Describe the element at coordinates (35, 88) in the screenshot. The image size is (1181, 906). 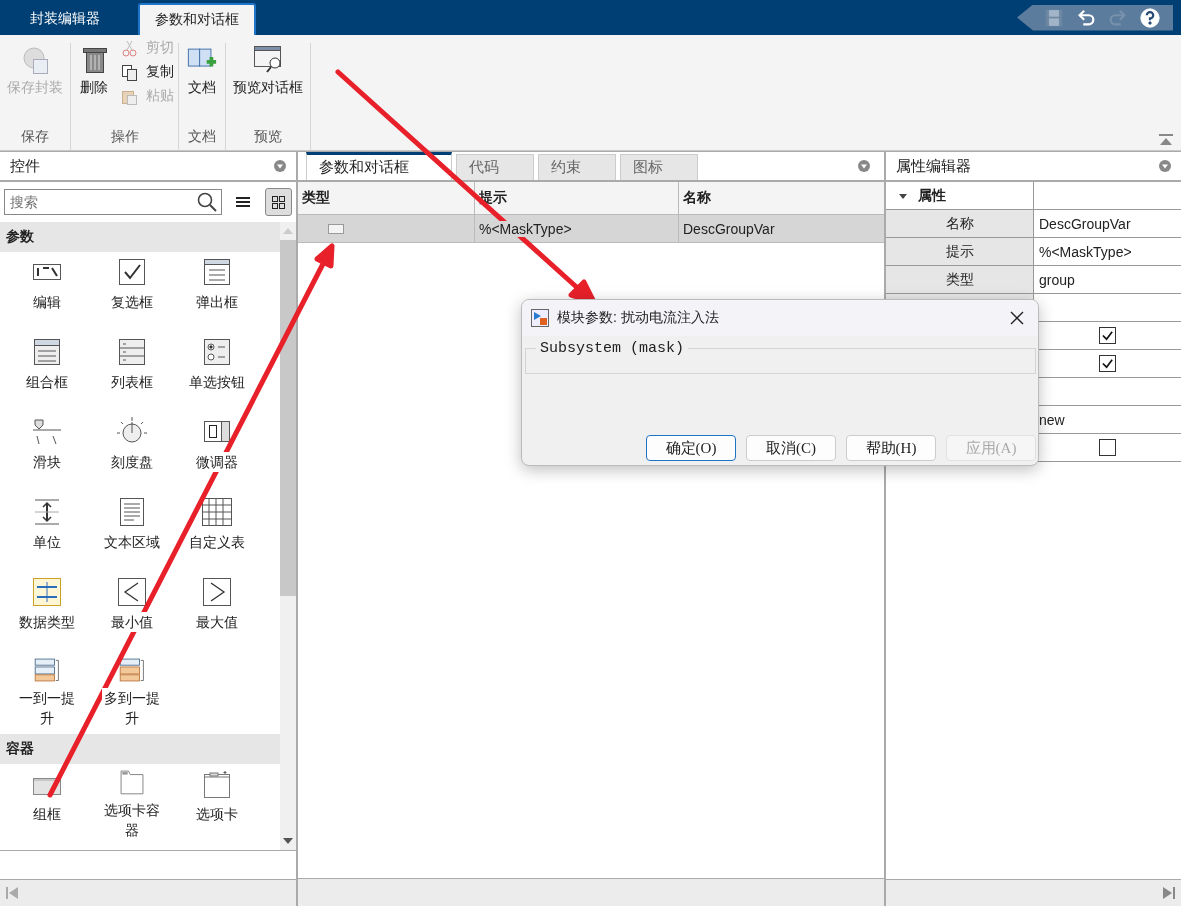
I see `button-label: 保存封装` at that location.